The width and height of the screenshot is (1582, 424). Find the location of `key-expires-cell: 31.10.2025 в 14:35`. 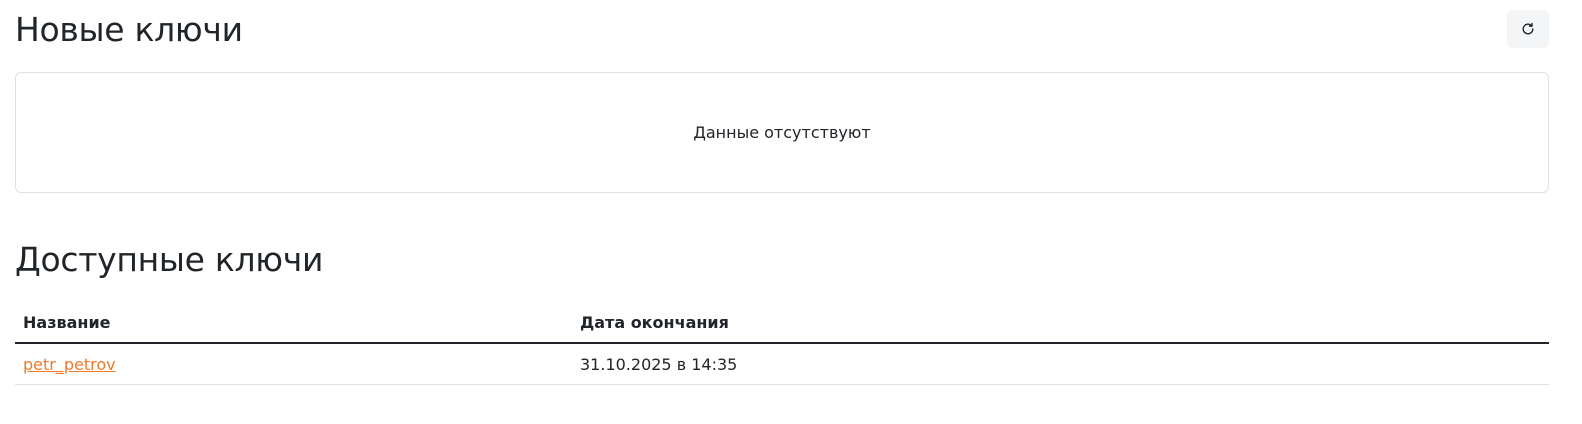

key-expires-cell: 31.10.2025 в 14:35 is located at coordinates (1060, 364).